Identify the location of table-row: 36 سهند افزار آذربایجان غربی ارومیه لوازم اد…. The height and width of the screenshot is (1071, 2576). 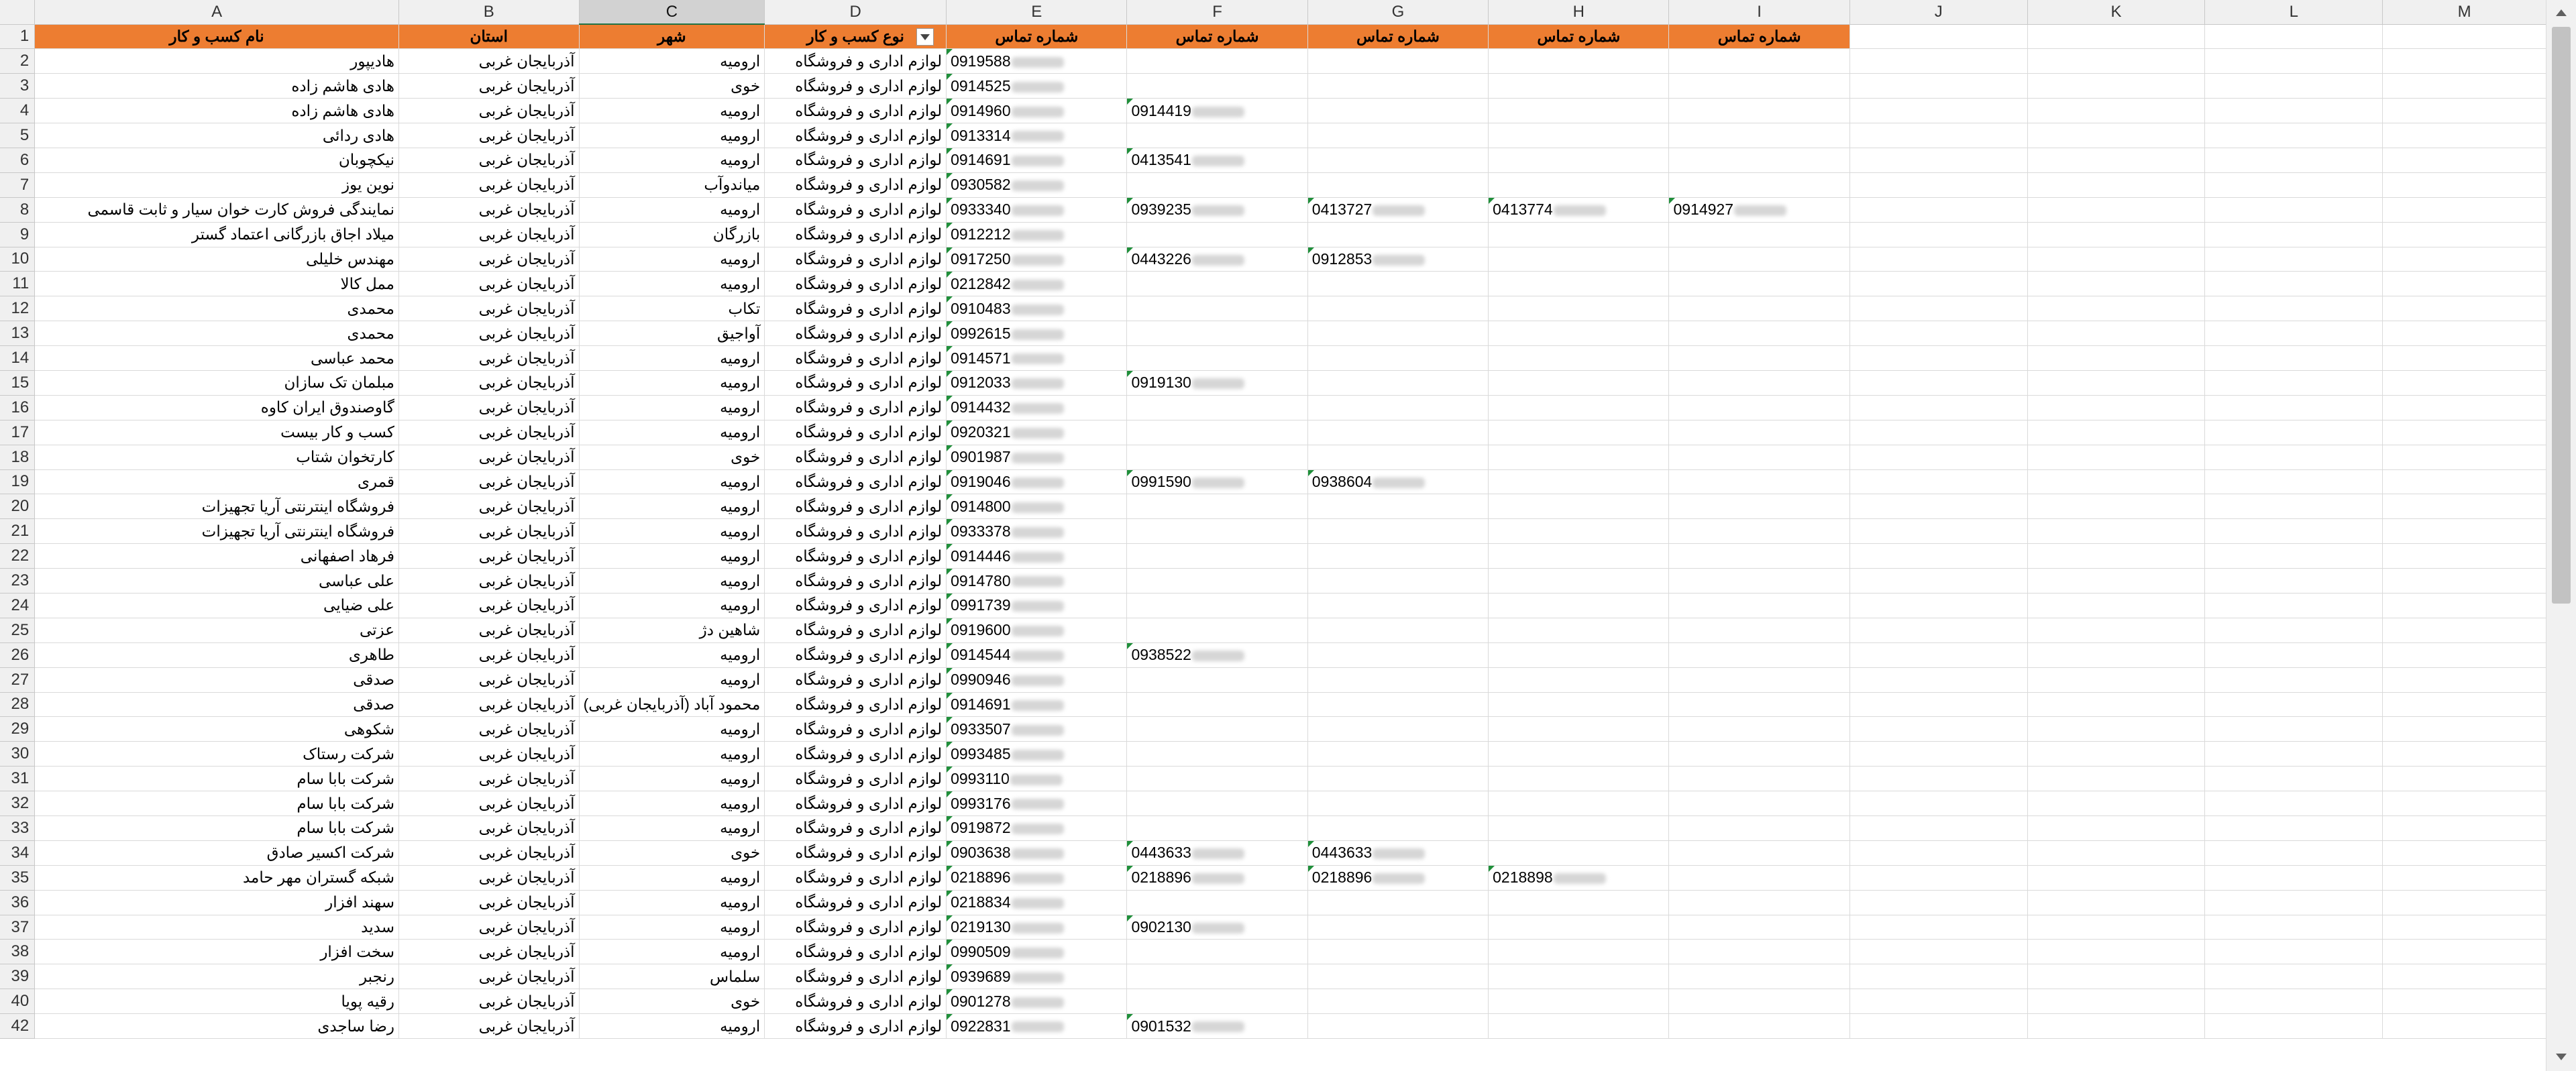
(1273, 902).